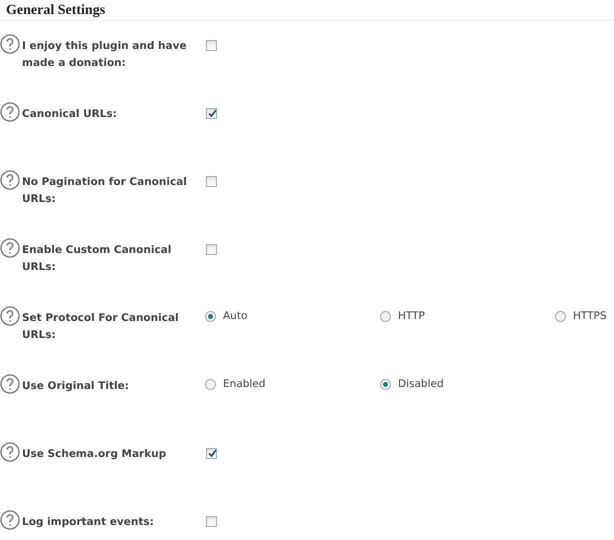 The image size is (614, 540). I want to click on setting-label: Enable Custom Canonical URLs:, so click(97, 259).